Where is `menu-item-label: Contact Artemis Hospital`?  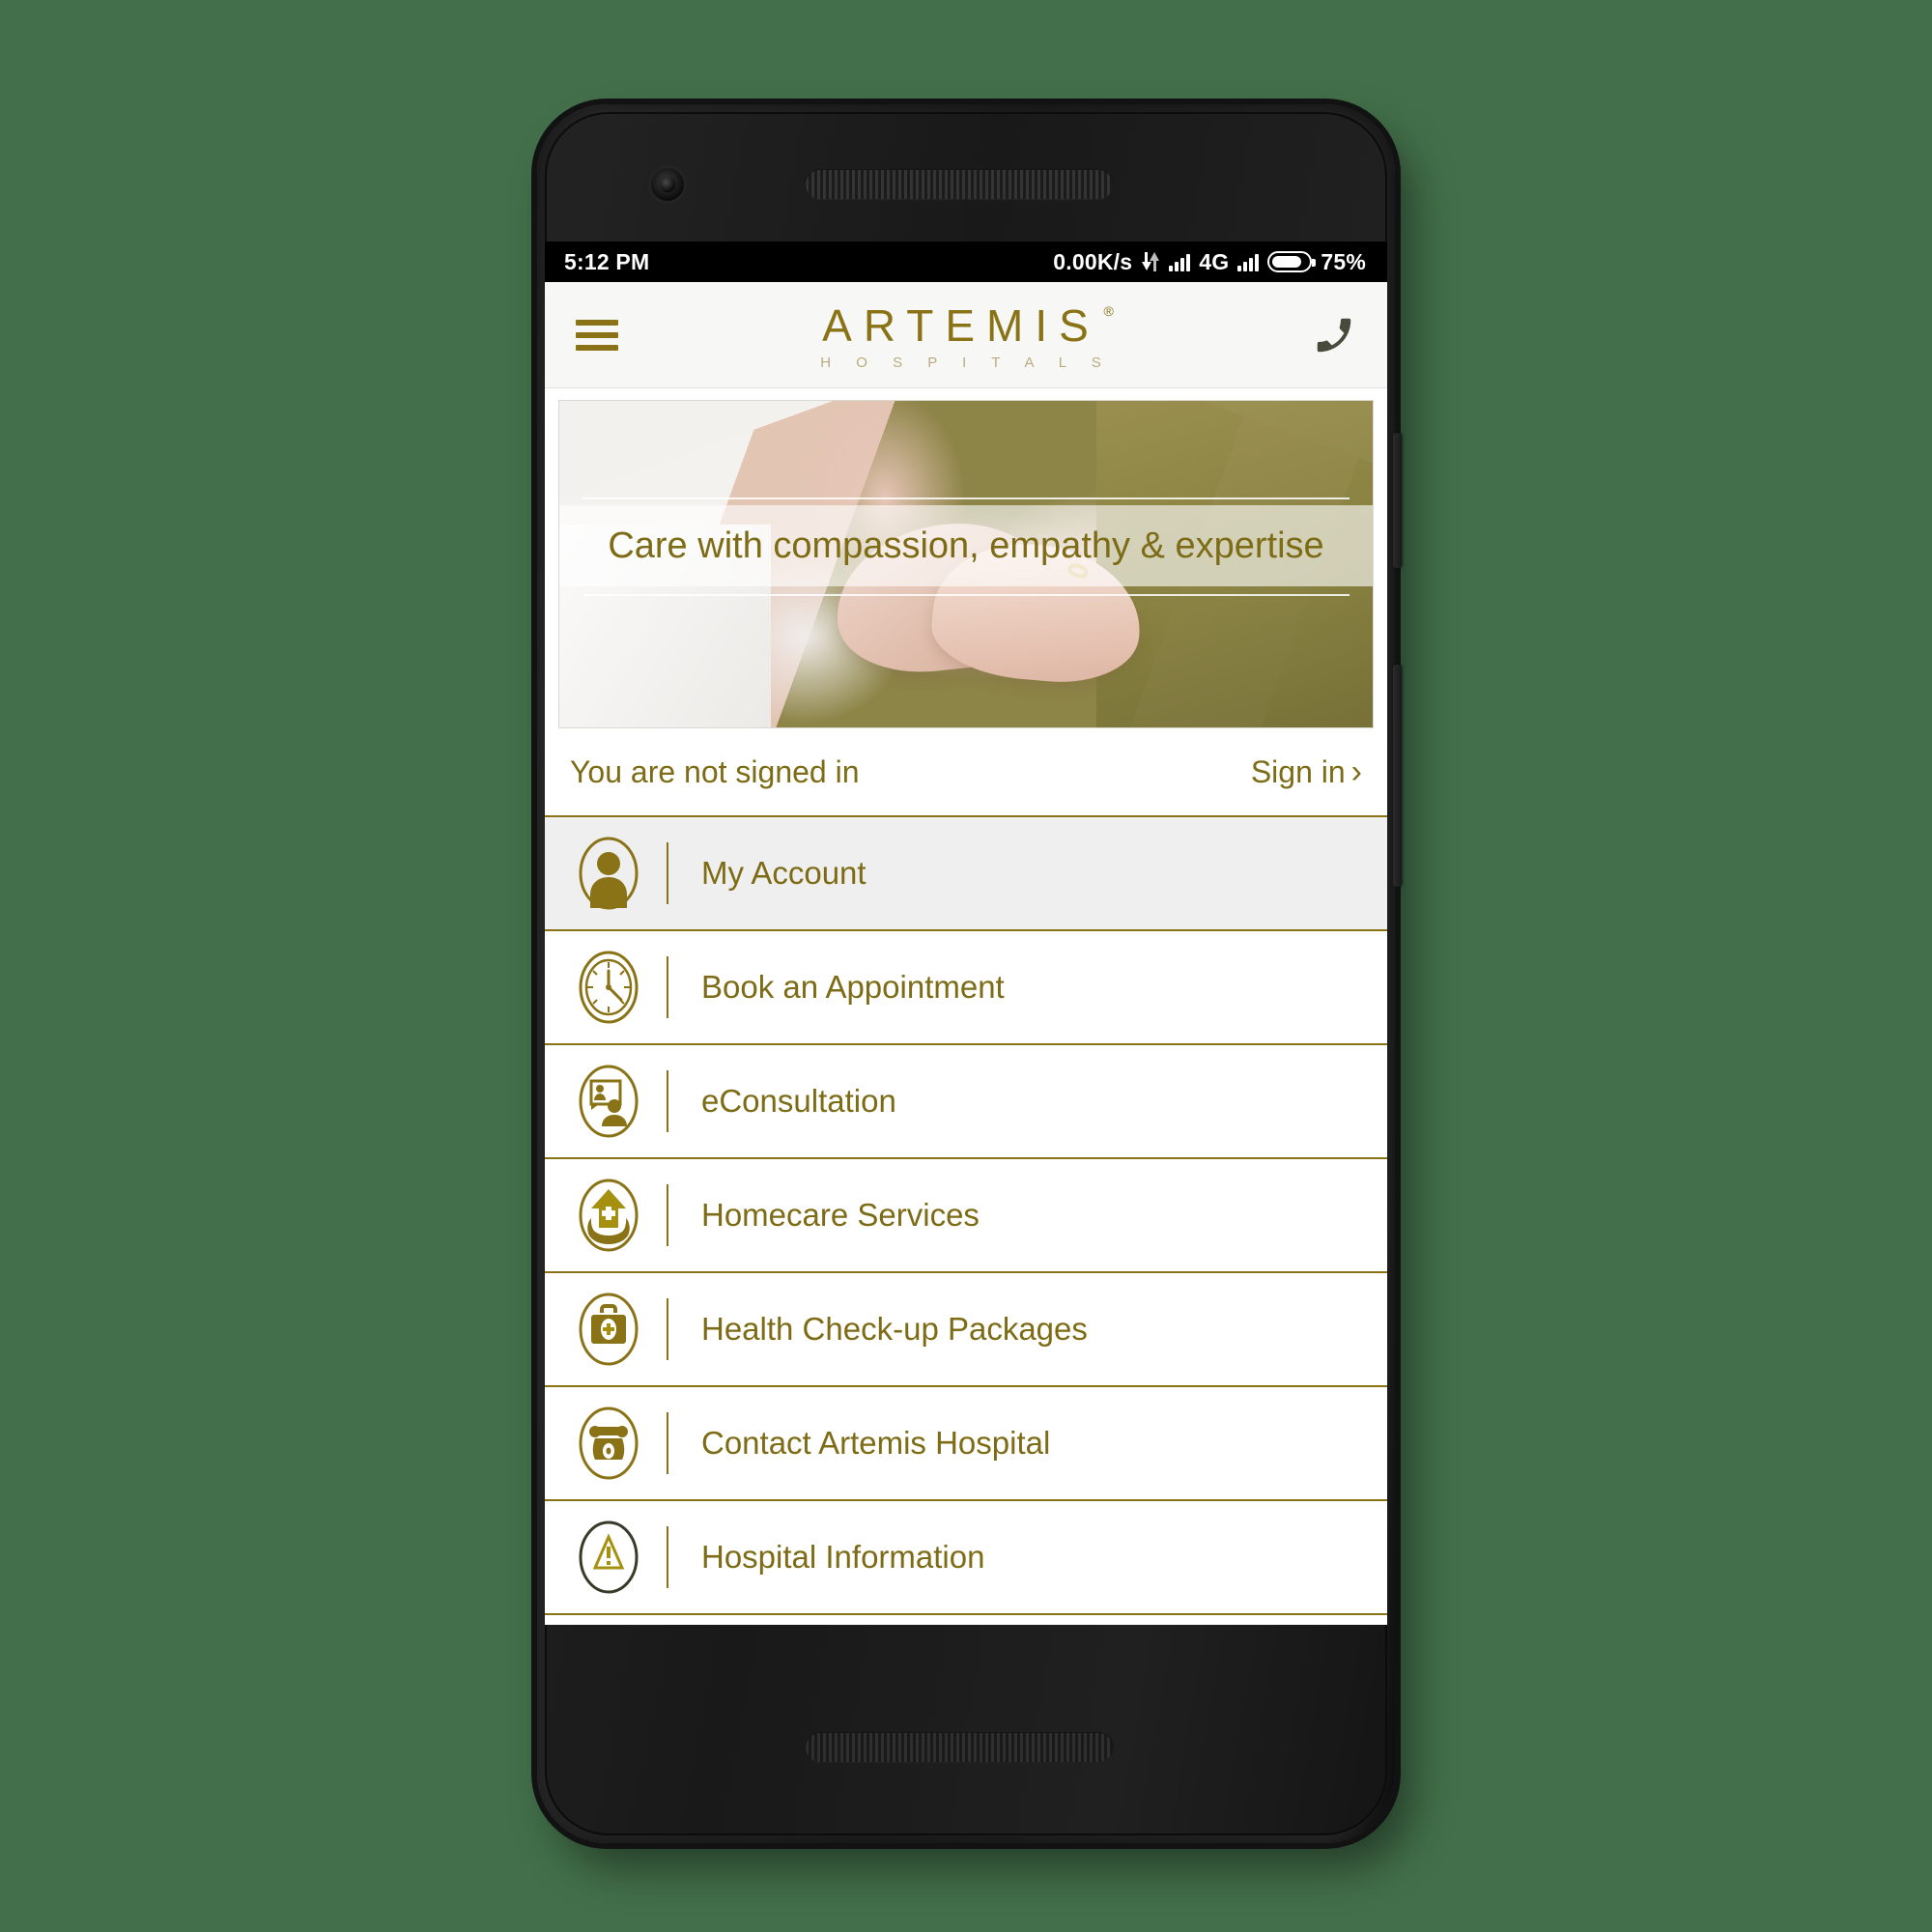
menu-item-label: Contact Artemis Hospital is located at coordinates (876, 1443).